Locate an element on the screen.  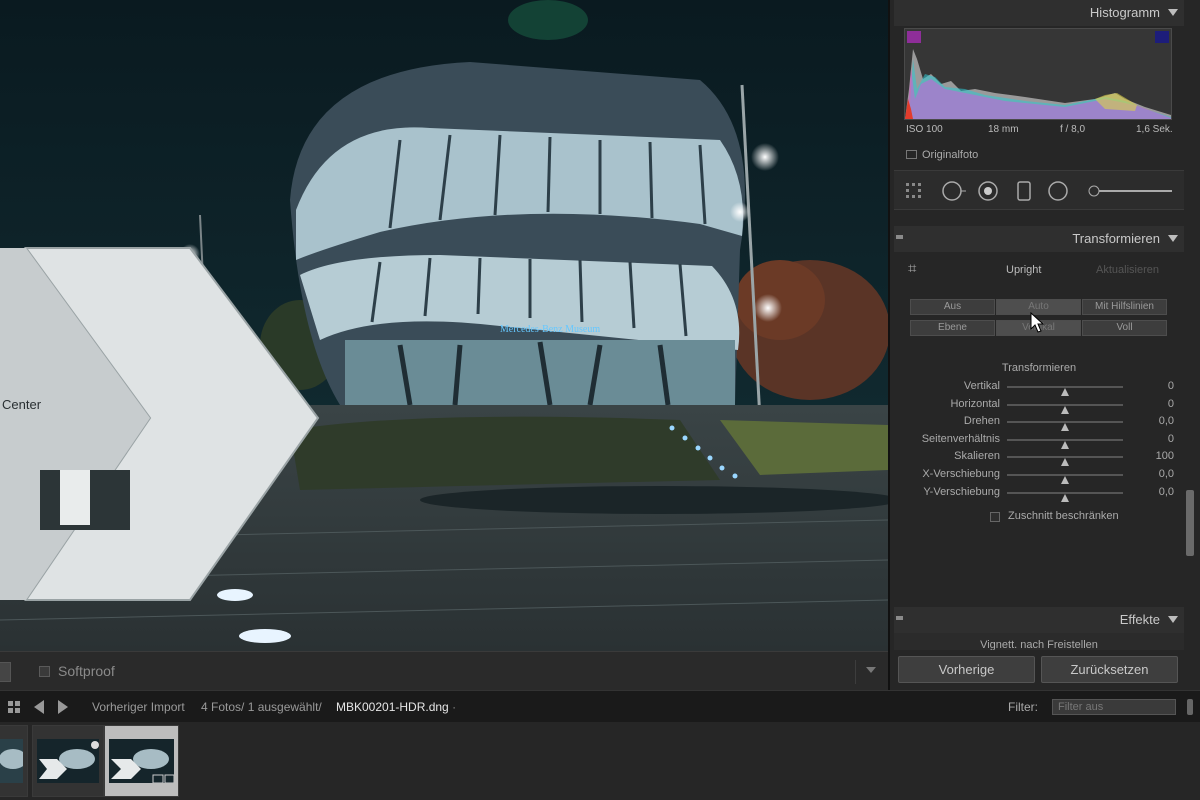
histogram-graph is located at coordinates (1038, 74).